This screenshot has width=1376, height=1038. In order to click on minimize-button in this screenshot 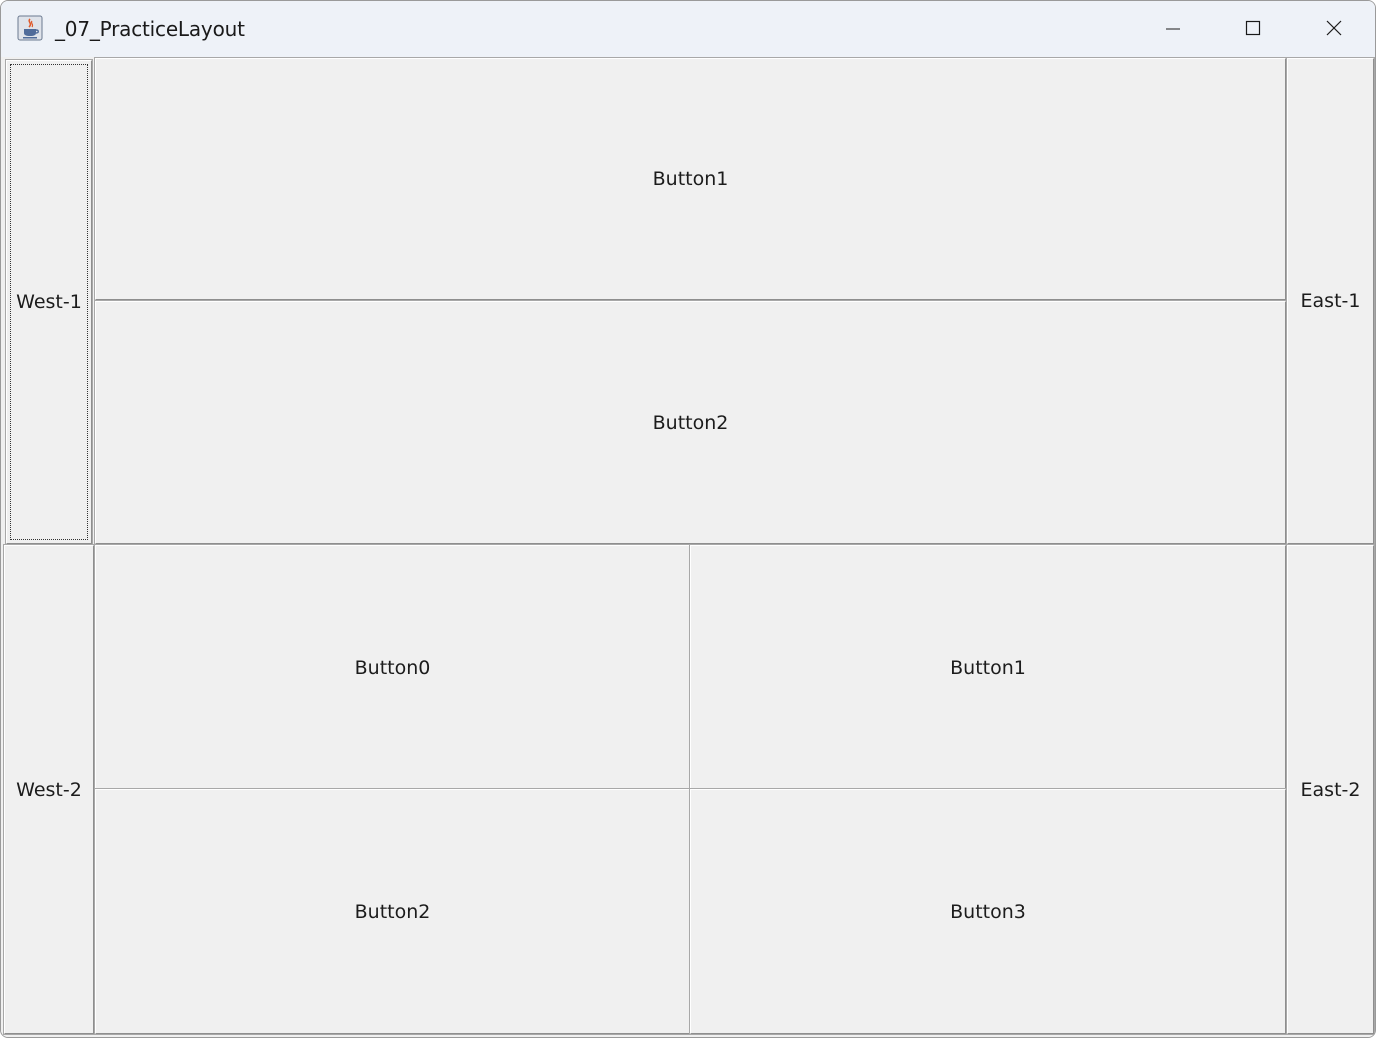, I will do `click(1173, 29)`.